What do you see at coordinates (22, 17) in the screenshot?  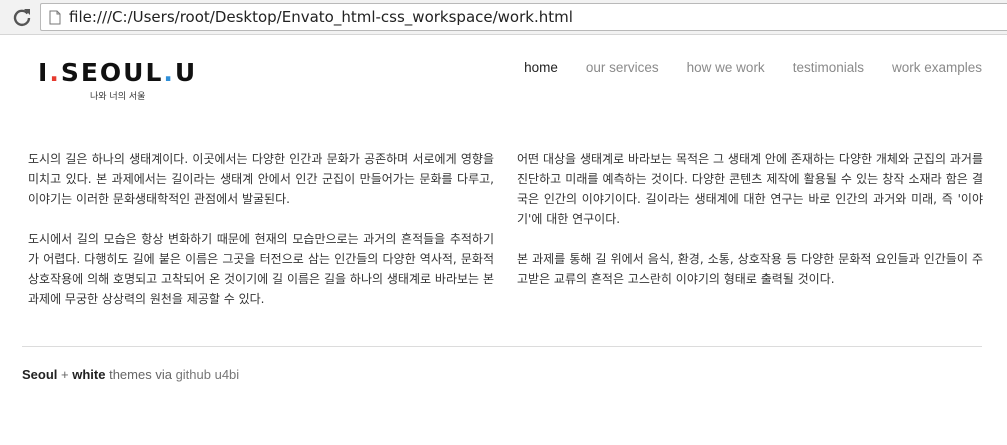 I see `reload-icon` at bounding box center [22, 17].